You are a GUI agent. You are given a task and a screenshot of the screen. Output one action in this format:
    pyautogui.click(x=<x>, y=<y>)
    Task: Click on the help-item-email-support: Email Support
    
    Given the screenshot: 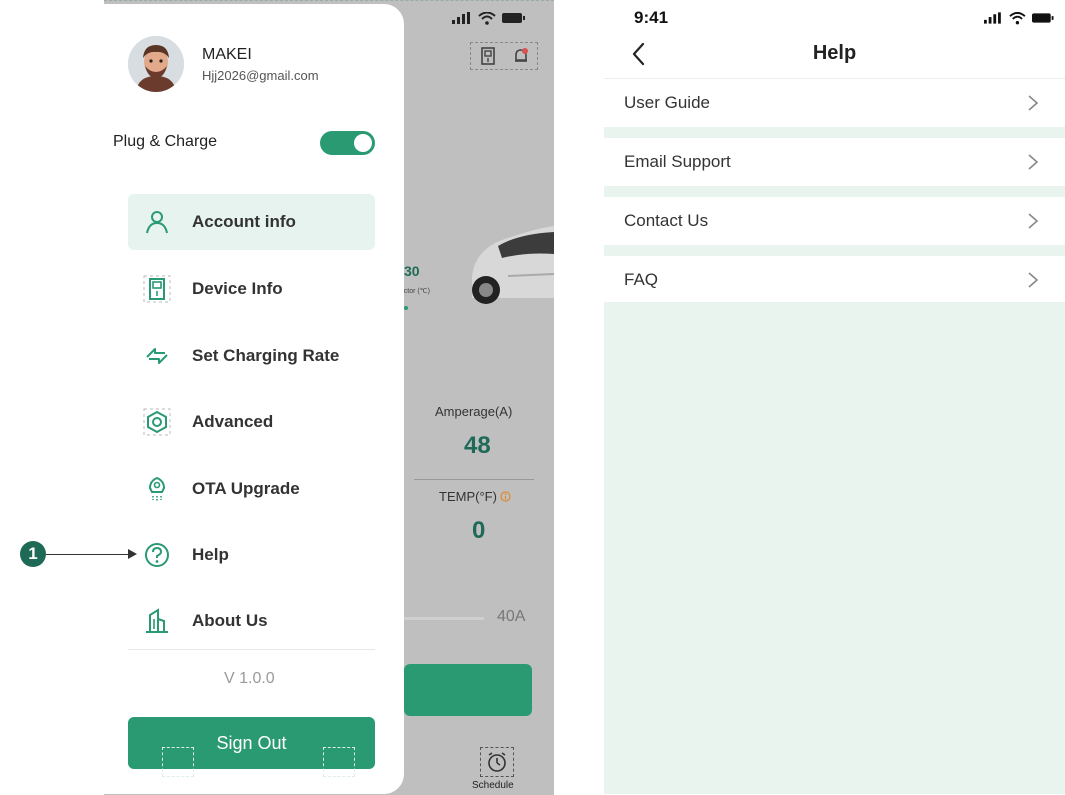 What is the action you would take?
    pyautogui.click(x=834, y=162)
    